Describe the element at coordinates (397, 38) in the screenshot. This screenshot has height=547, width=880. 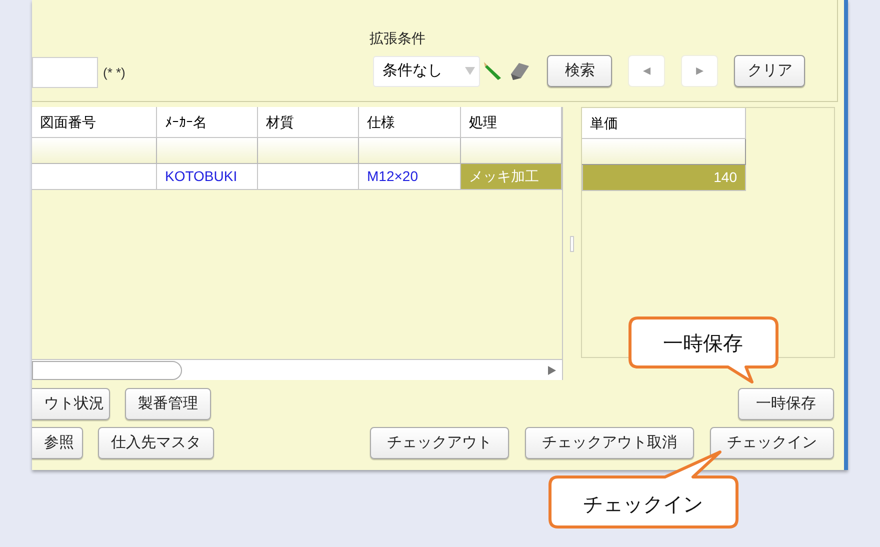
I see `filter-label: 拡張条件` at that location.